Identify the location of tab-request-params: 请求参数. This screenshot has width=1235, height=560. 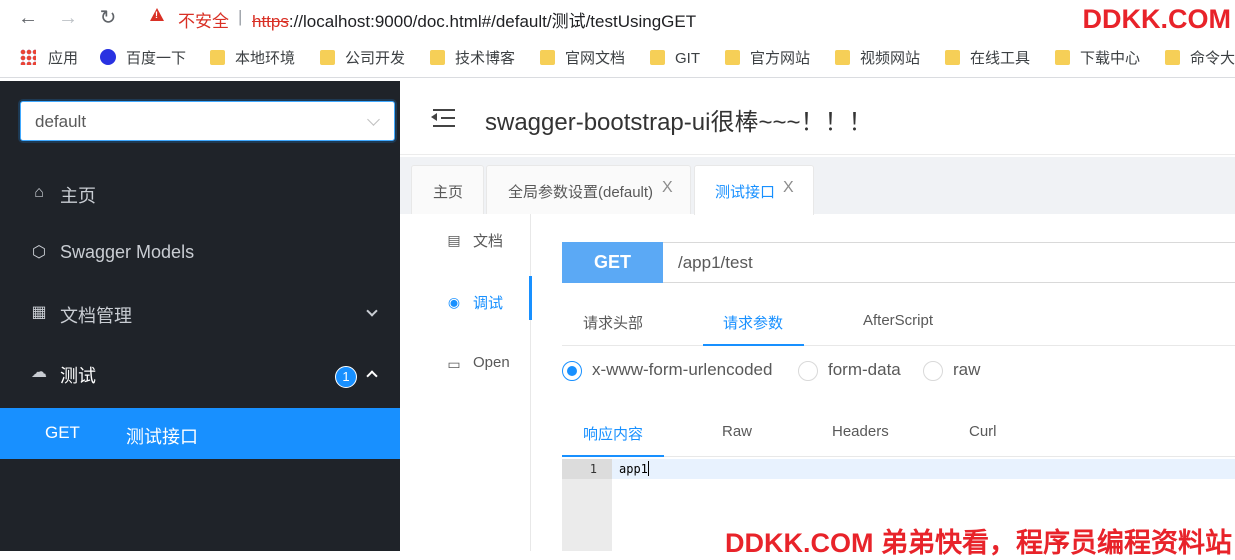
(753, 329).